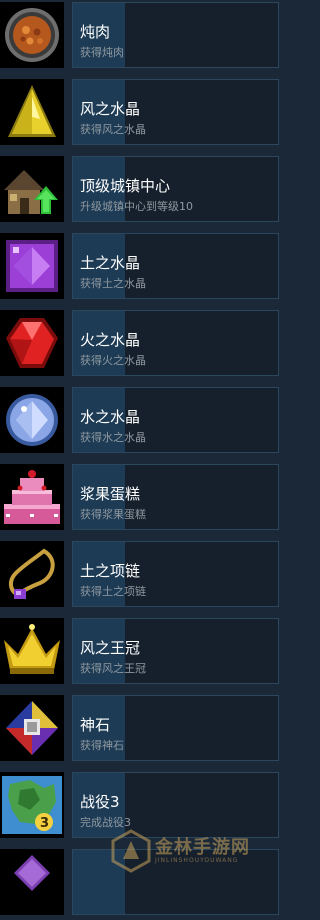  Describe the element at coordinates (113, 437) in the screenshot. I see `achievement-description: 获得水之水晶` at that location.